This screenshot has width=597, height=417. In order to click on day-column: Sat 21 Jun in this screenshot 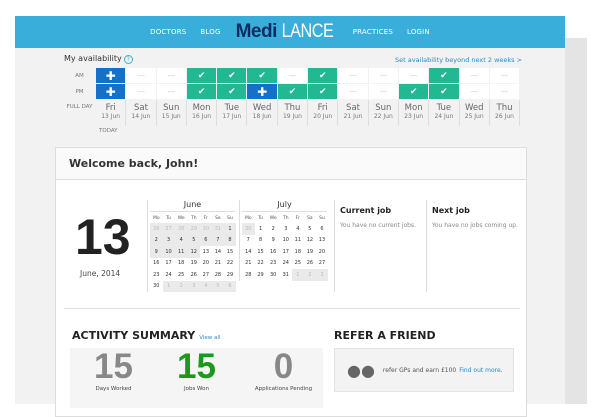, I will do `click(353, 113)`.